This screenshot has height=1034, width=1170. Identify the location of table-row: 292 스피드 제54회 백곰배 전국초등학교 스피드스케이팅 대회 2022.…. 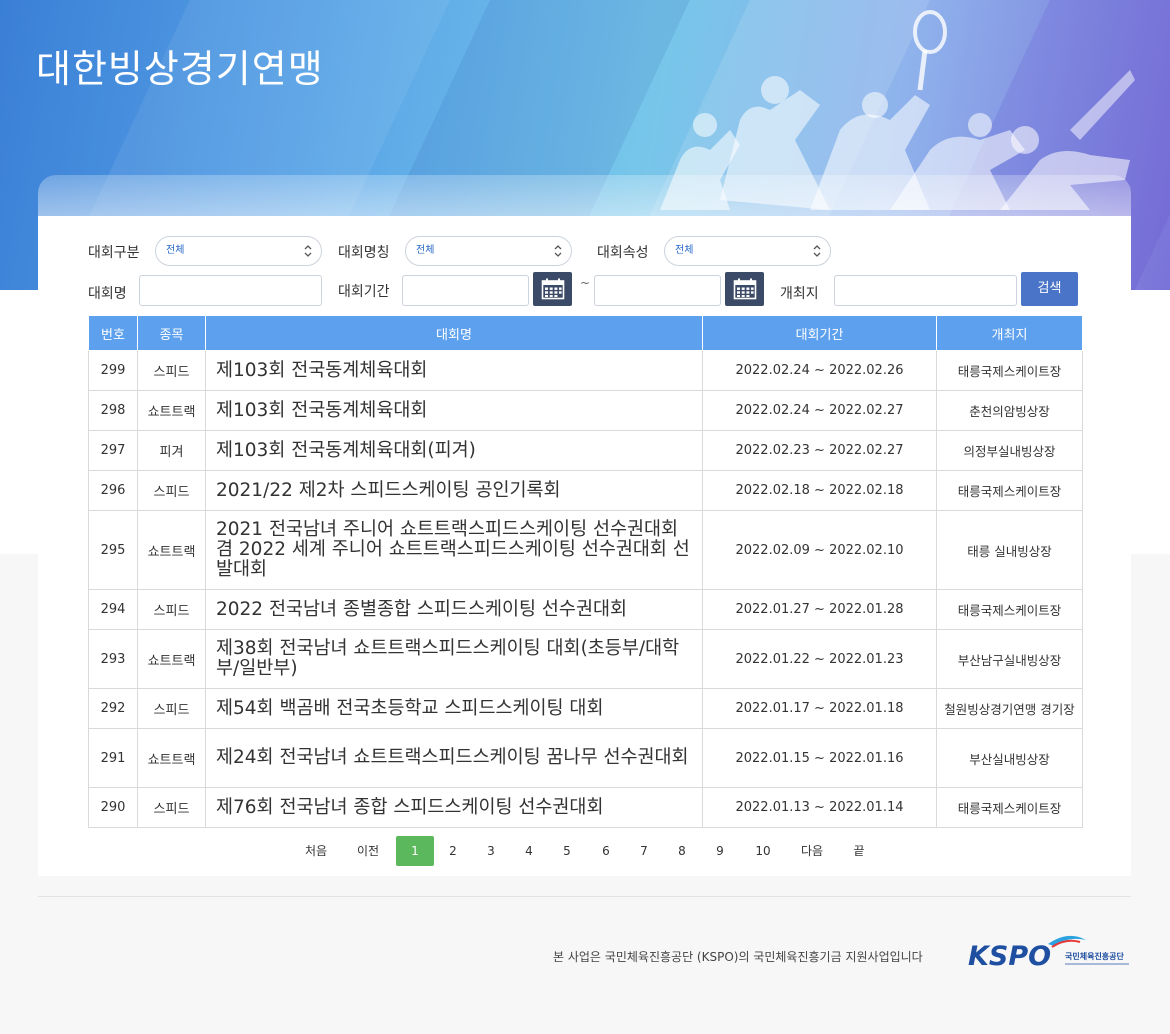
(585, 708).